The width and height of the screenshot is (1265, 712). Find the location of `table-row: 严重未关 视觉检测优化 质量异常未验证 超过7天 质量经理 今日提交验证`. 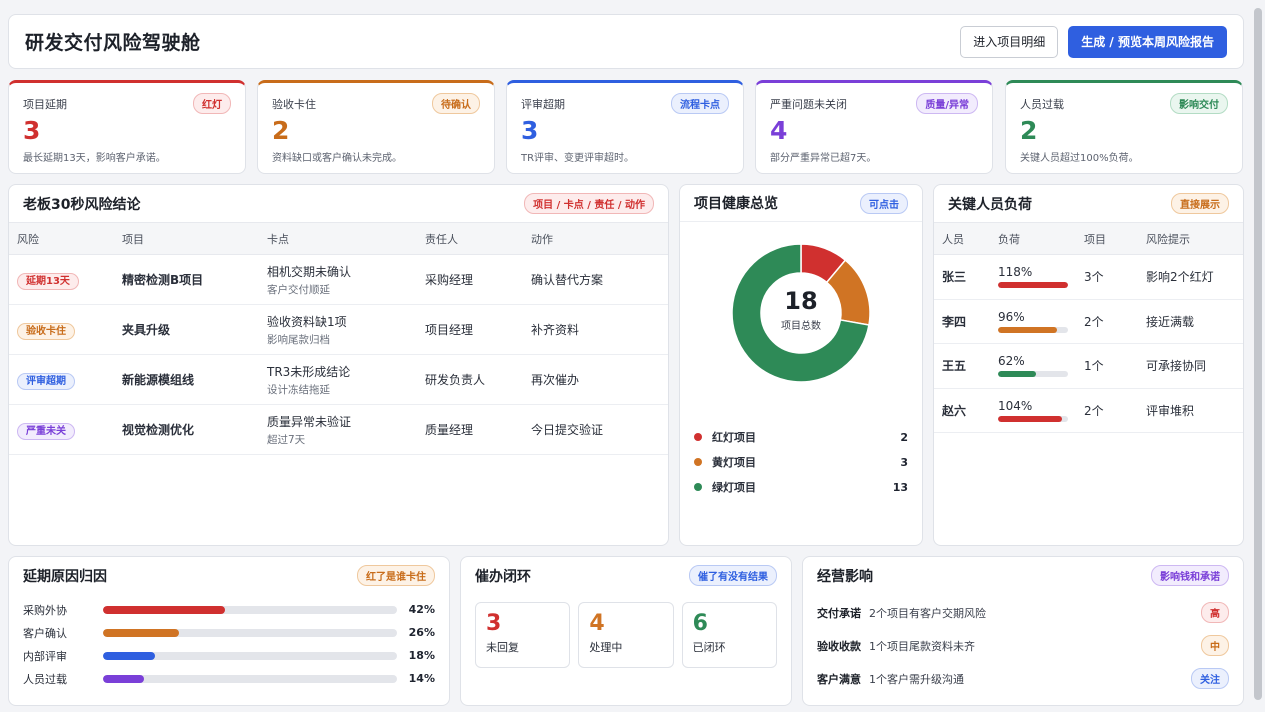

table-row: 严重未关 视觉检测优化 质量异常未验证 超过7天 质量经理 今日提交验证 is located at coordinates (338, 429).